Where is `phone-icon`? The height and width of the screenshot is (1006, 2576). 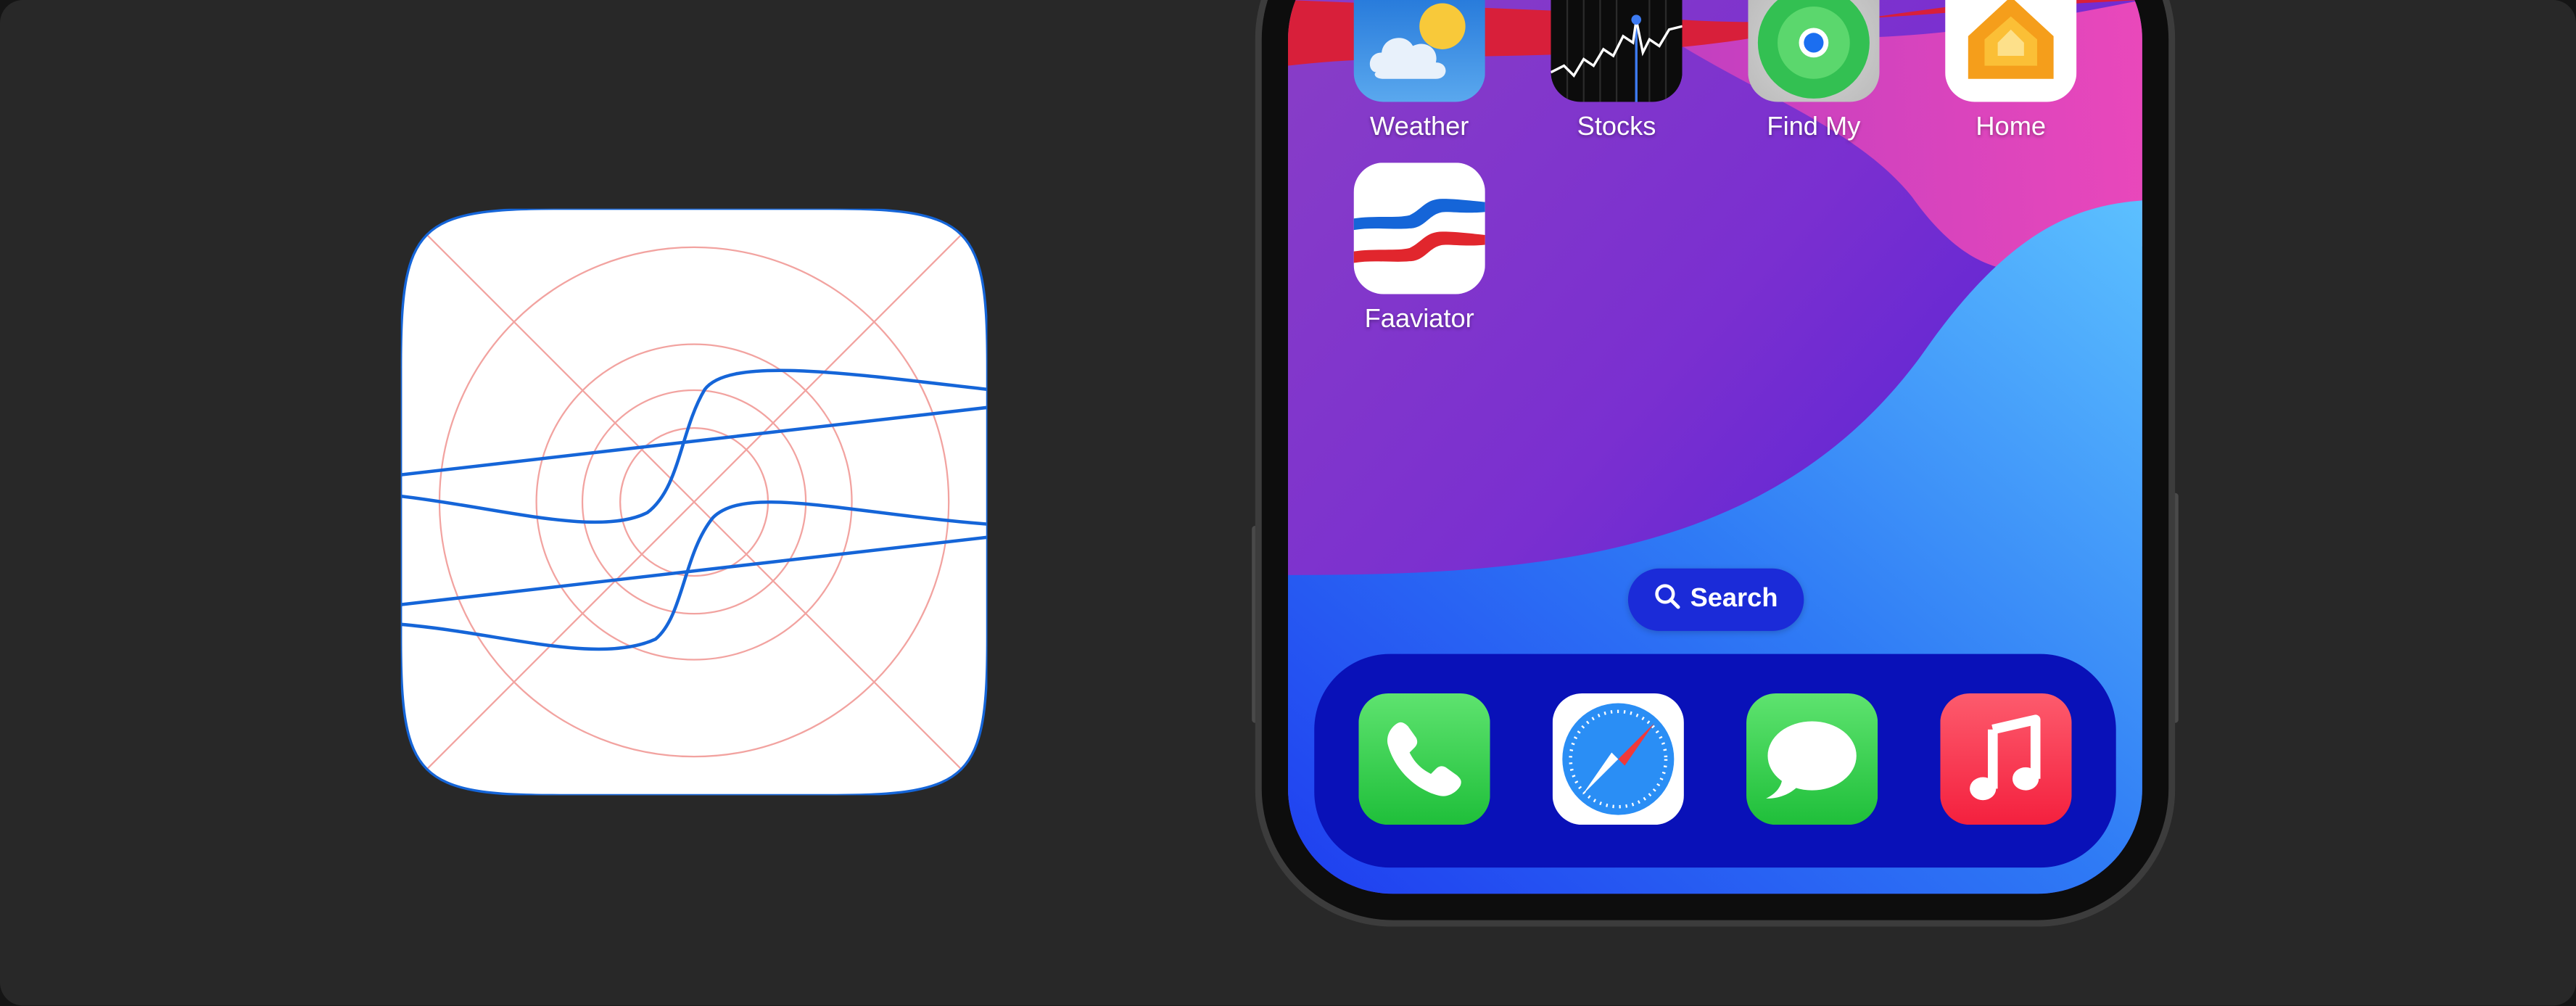 phone-icon is located at coordinates (1424, 759).